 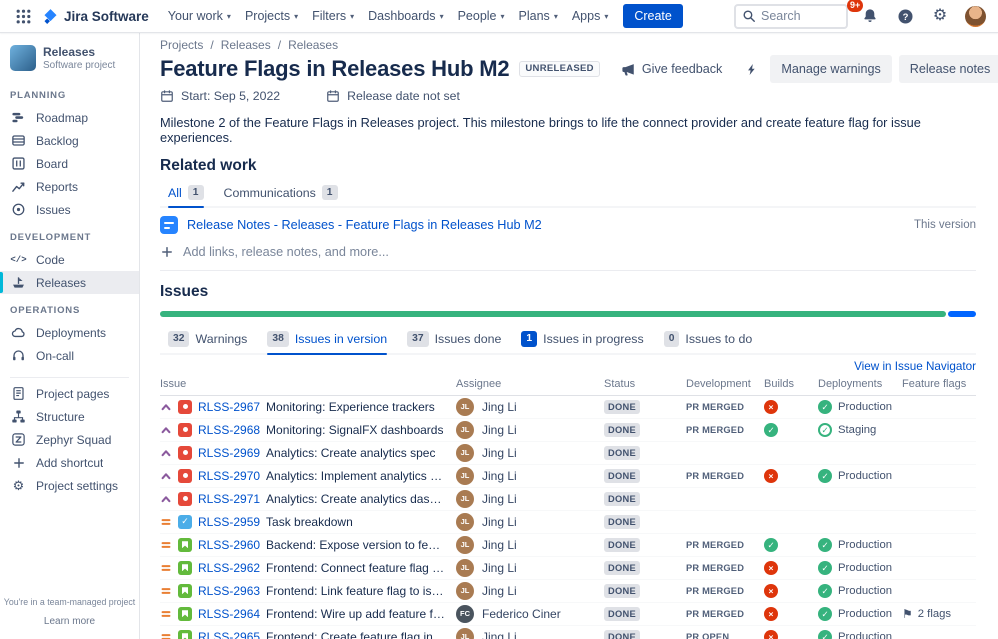 I want to click on tab-label: Warnings, so click(x=221, y=339).